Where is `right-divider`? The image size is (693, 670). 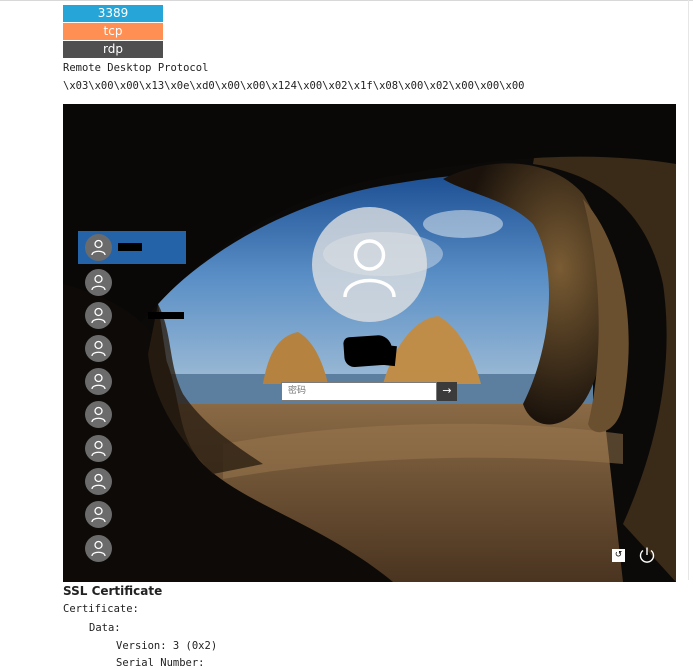
right-divider is located at coordinates (688, 290).